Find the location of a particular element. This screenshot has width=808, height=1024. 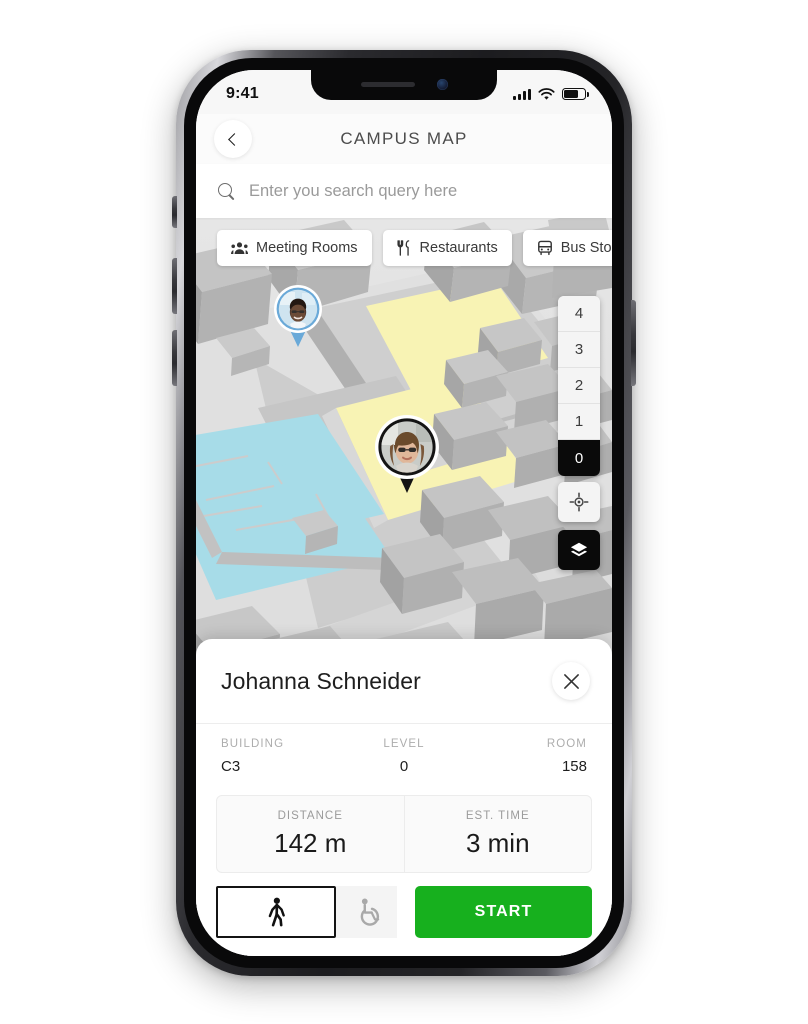

page-title: CAMPUS MAP is located at coordinates (404, 138).